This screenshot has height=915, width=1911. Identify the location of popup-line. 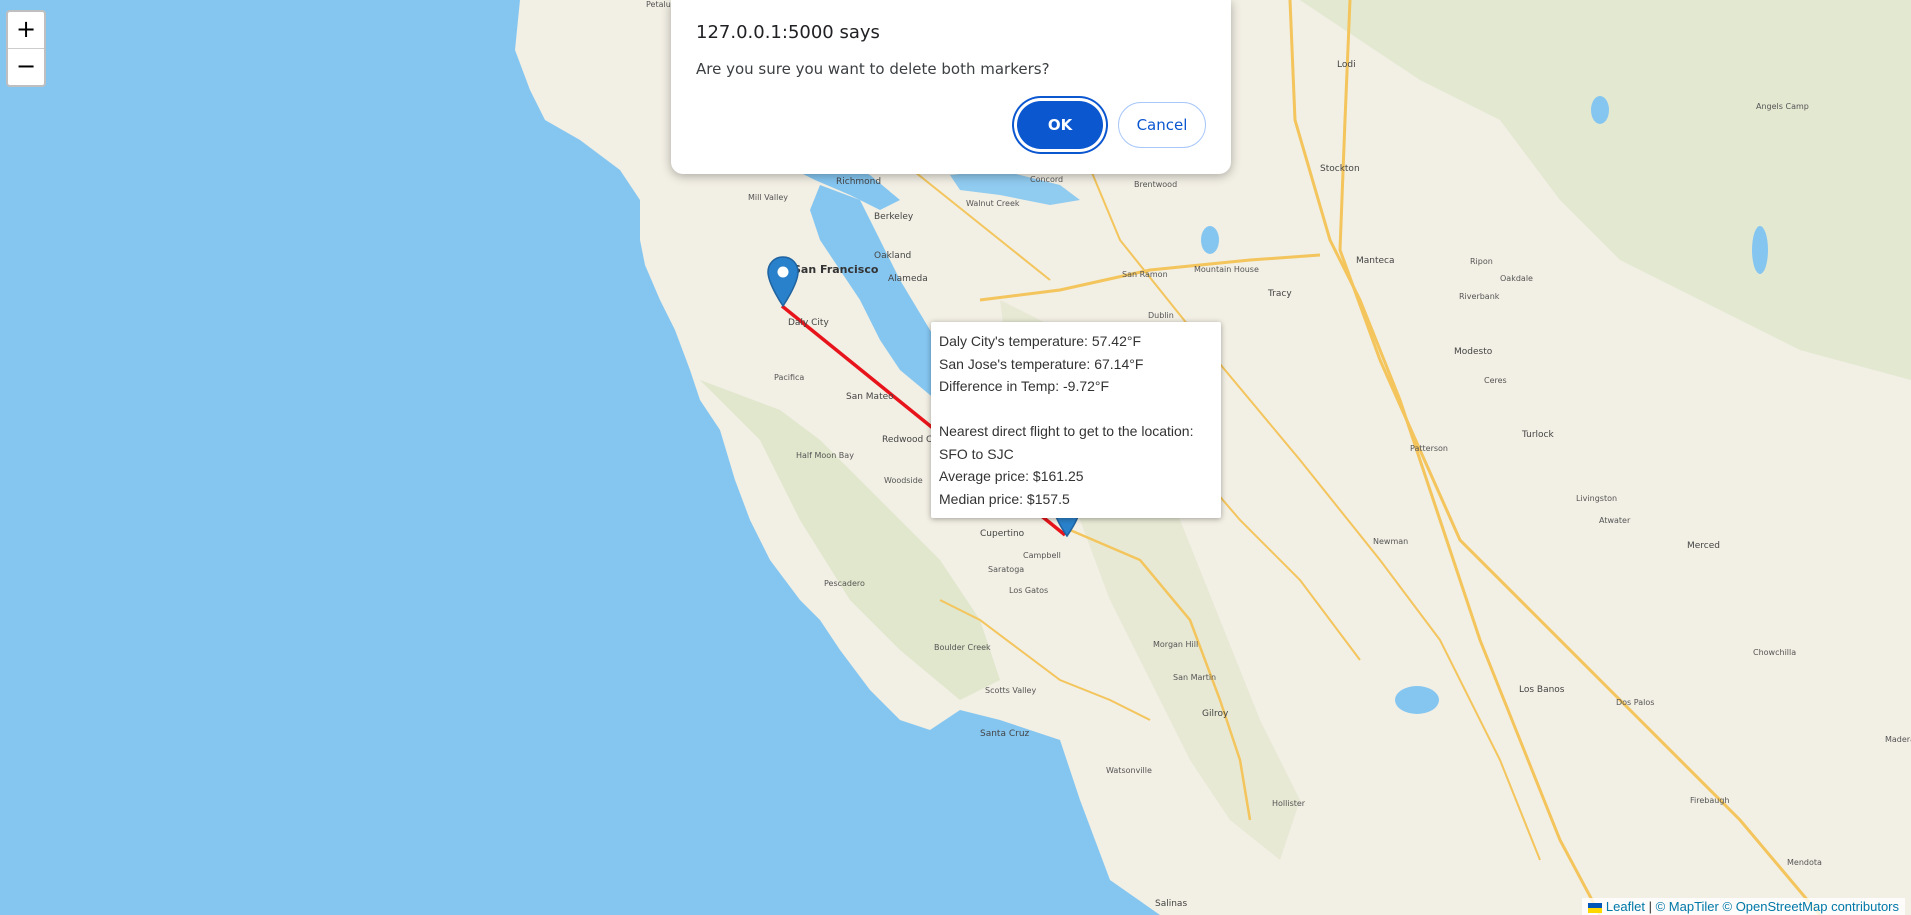
(1076, 409).